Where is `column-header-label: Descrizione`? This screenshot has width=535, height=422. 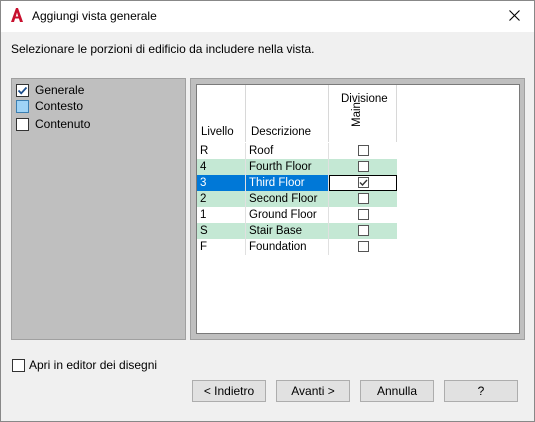 column-header-label: Descrizione is located at coordinates (281, 132).